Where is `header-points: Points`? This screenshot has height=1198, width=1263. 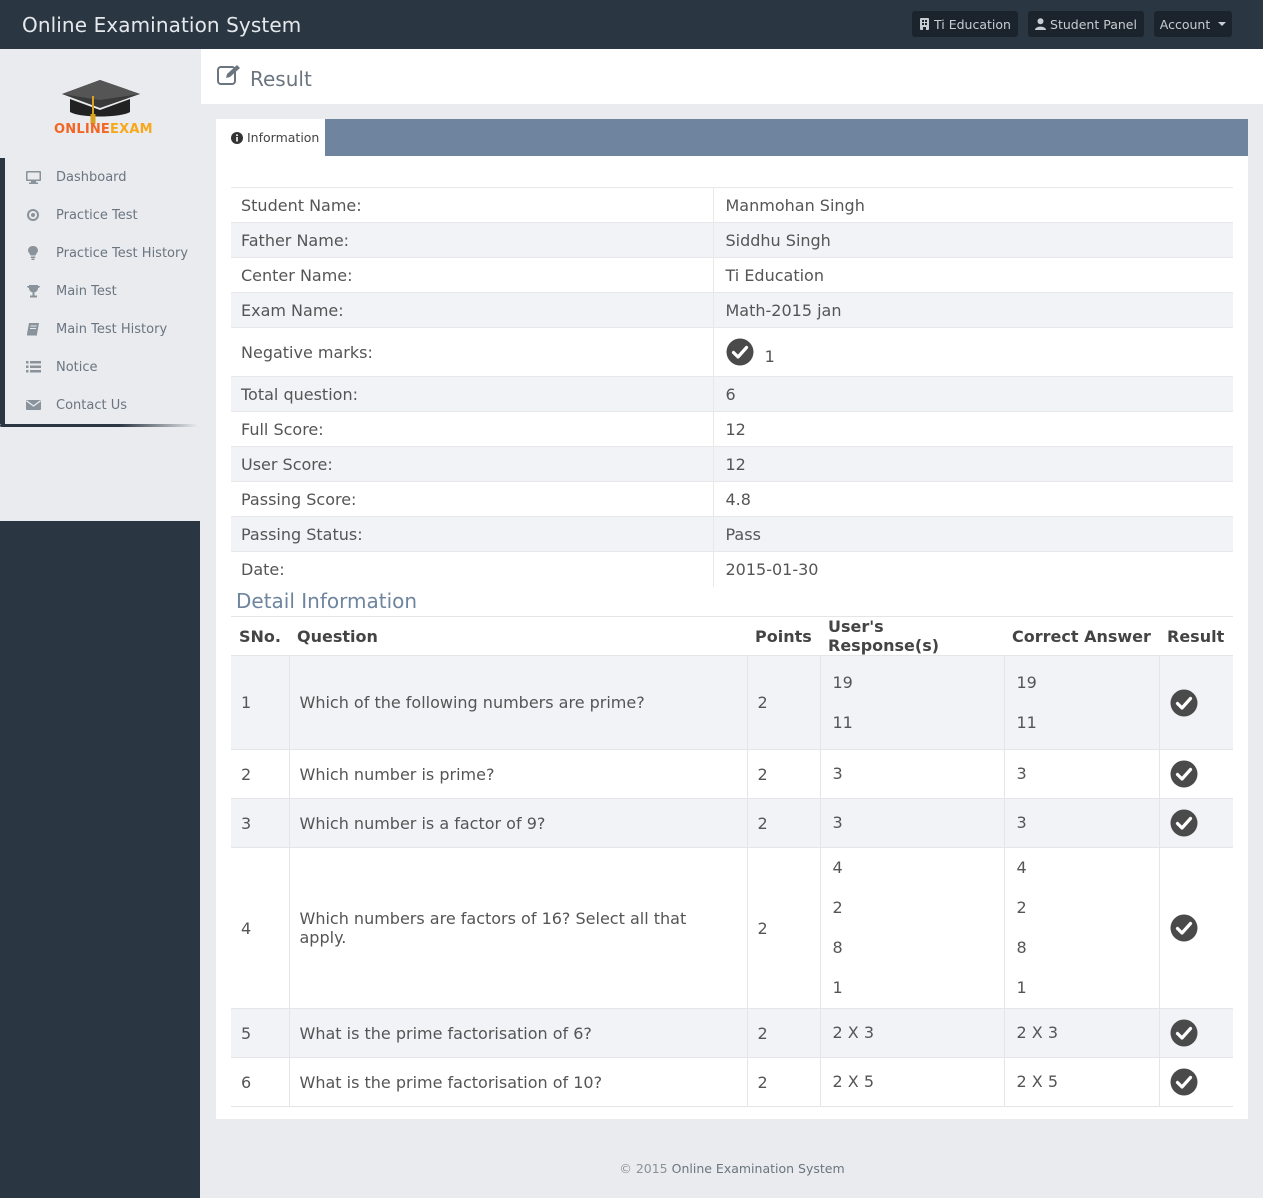
header-points: Points is located at coordinates (783, 636).